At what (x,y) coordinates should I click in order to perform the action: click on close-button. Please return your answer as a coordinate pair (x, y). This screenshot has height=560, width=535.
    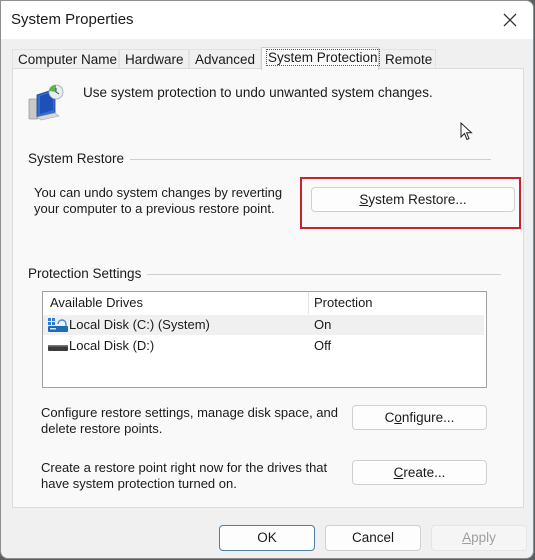
    Looking at the image, I should click on (510, 20).